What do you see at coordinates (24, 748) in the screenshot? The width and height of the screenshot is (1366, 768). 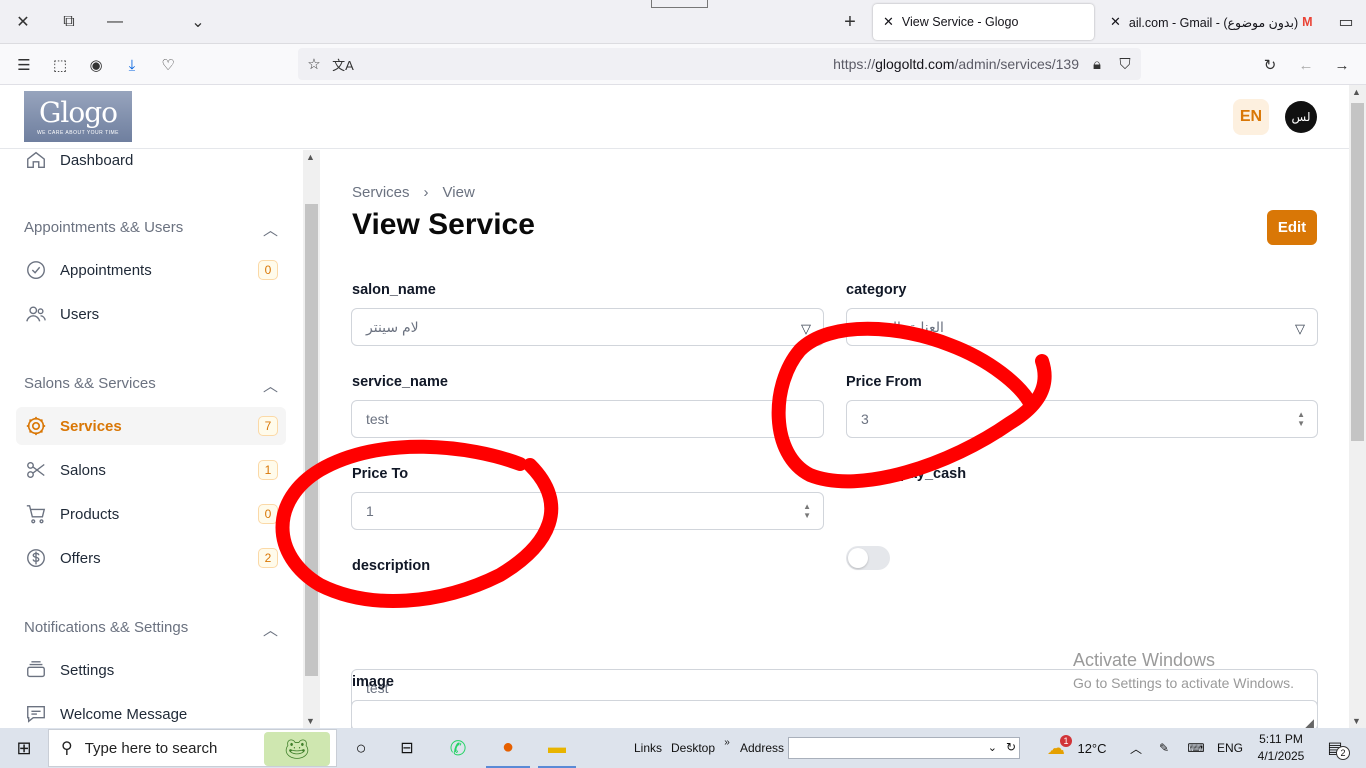 I see `windows-start-icon: ⊞` at bounding box center [24, 748].